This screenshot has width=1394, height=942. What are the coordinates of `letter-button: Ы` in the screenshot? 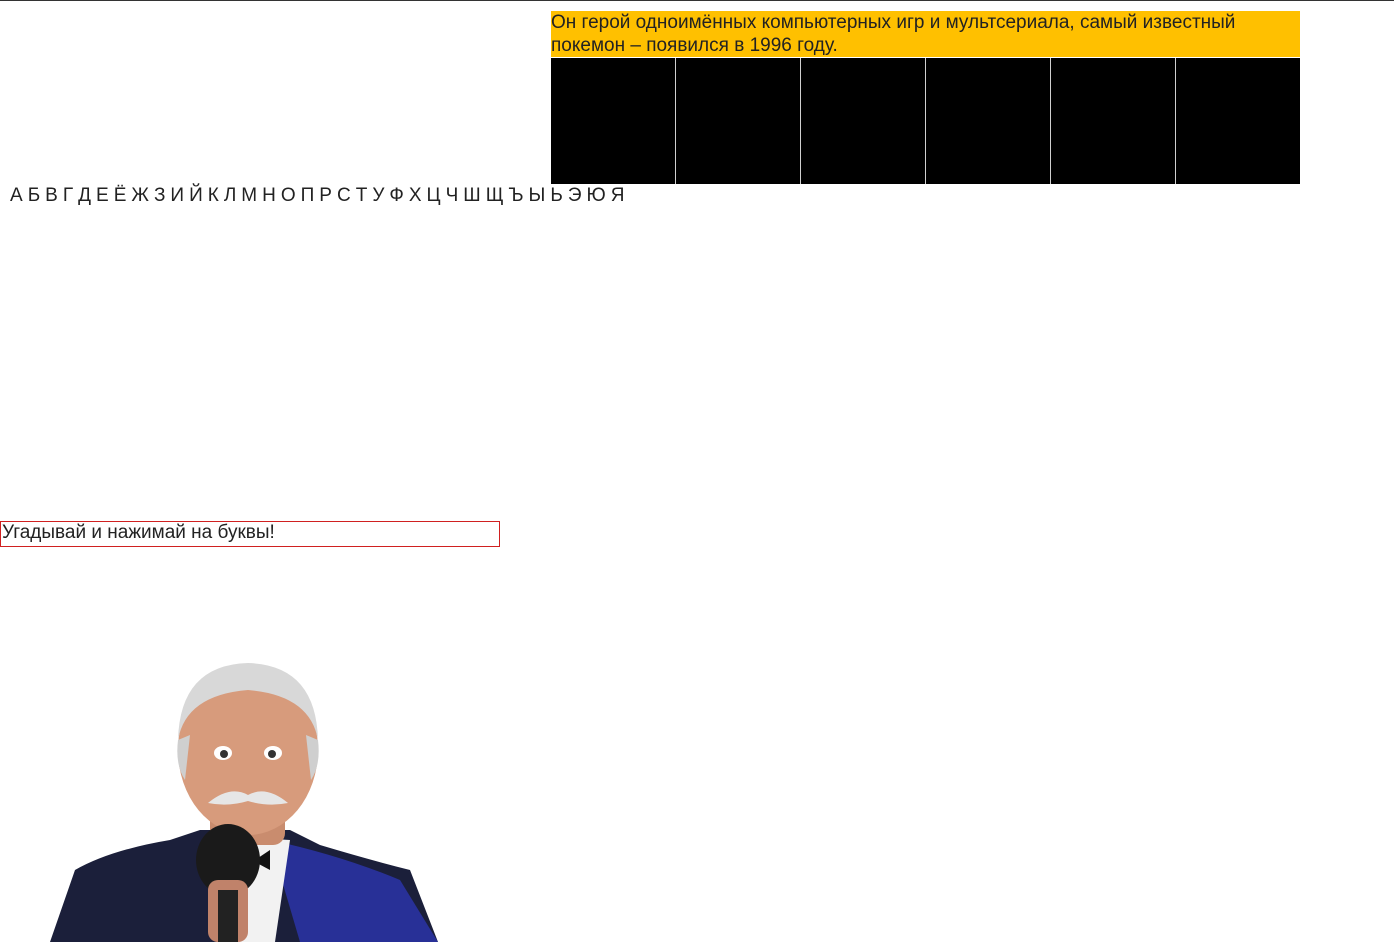 It's located at (537, 196).